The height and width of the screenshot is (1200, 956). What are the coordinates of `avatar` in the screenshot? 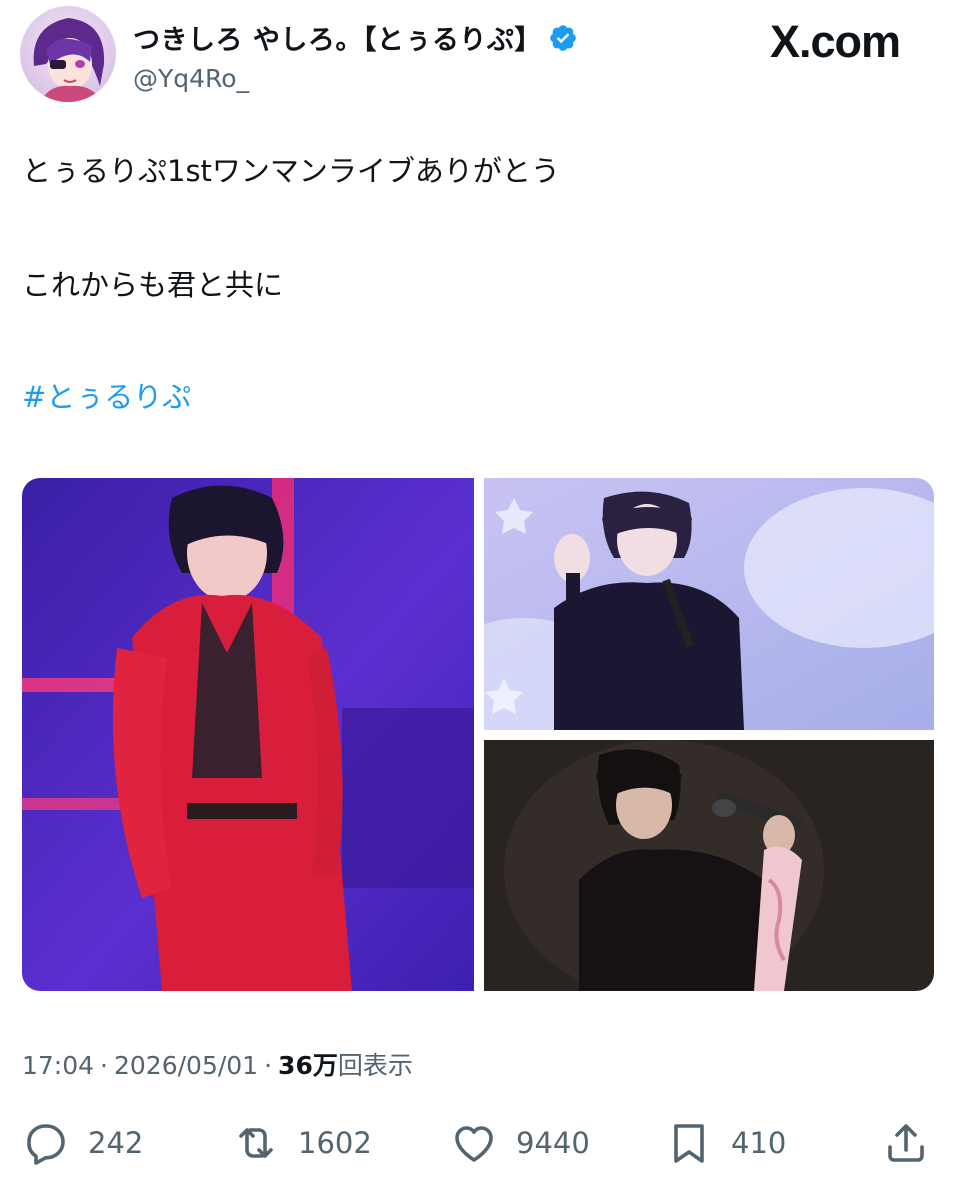 It's located at (68, 54).